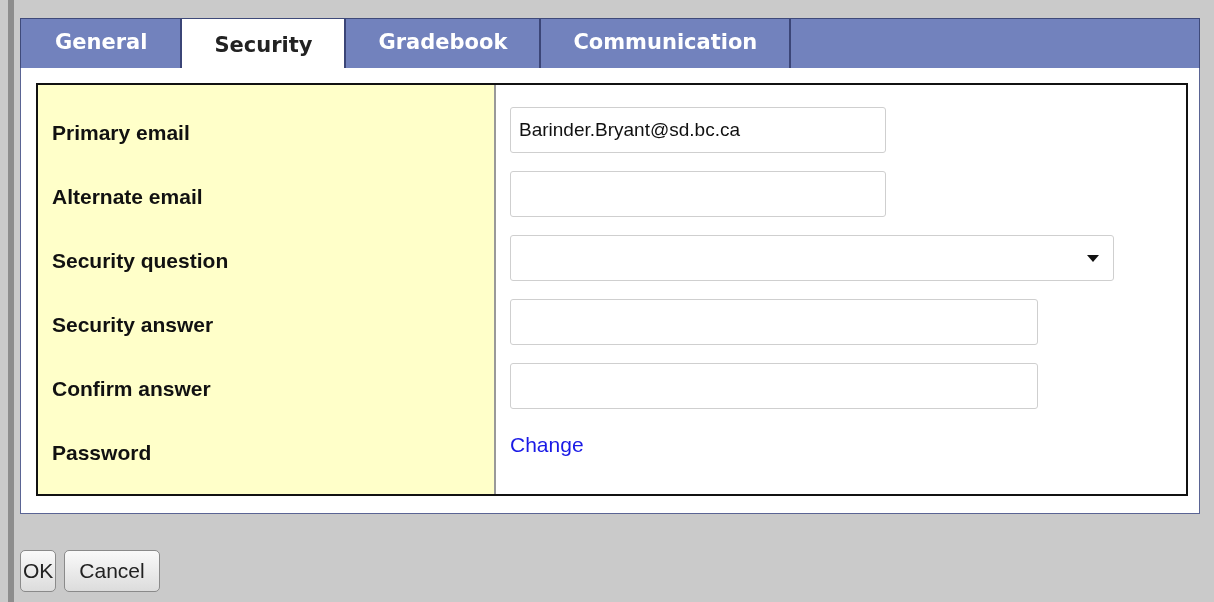 This screenshot has width=1214, height=602. Describe the element at coordinates (133, 325) in the screenshot. I see `field-label: Security answer` at that location.